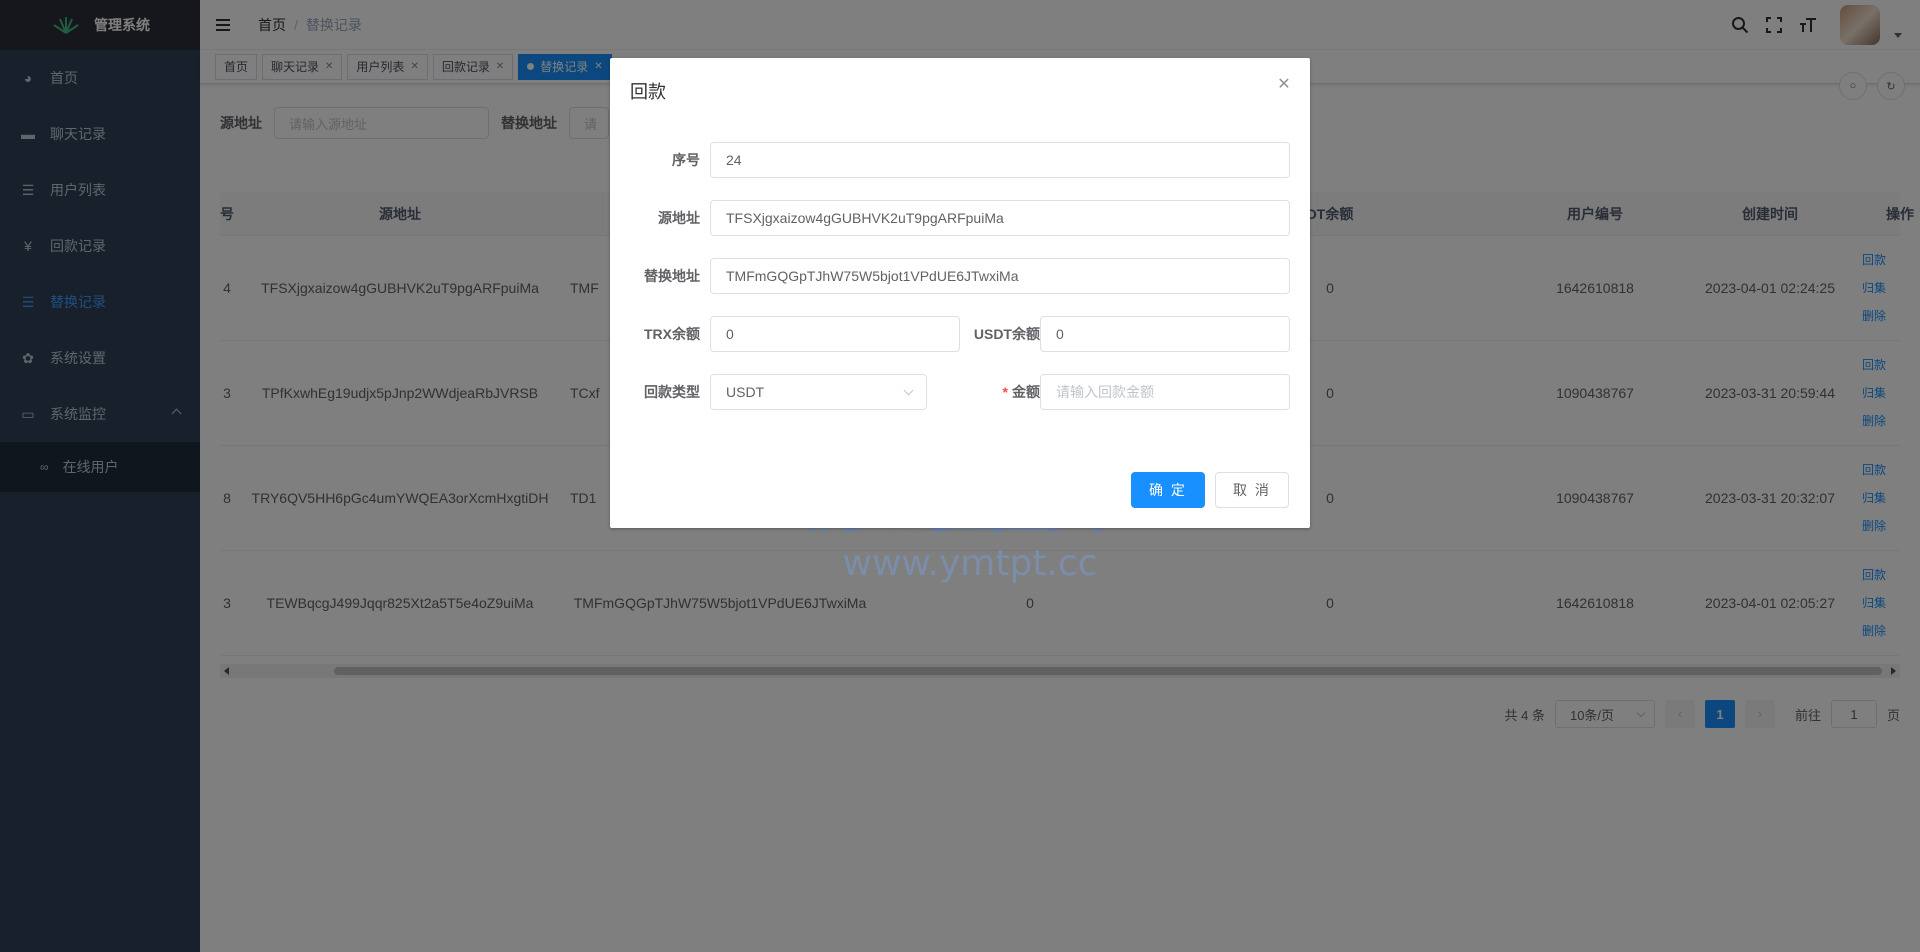 This screenshot has width=1920, height=952. Describe the element at coordinates (1168, 490) in the screenshot. I see `confirm-button: 确 定` at that location.